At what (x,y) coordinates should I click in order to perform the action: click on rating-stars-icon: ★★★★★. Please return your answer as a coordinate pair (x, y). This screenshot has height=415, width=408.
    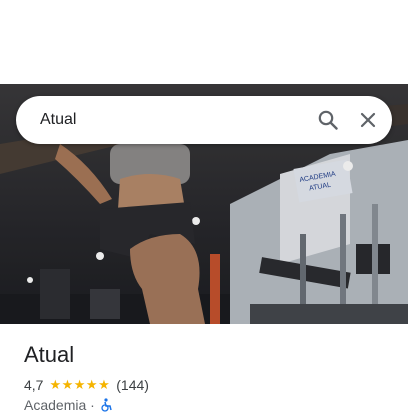
    Looking at the image, I should click on (80, 384).